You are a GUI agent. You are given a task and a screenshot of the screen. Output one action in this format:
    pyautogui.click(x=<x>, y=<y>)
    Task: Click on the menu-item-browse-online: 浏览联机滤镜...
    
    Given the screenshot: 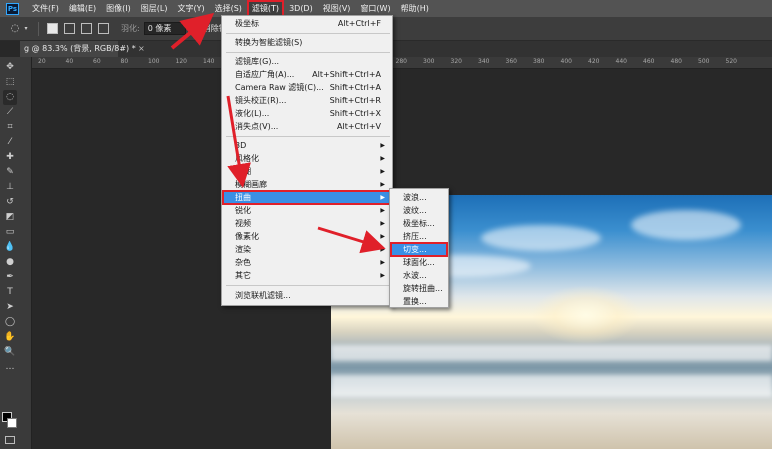 What is the action you would take?
    pyautogui.click(x=307, y=295)
    